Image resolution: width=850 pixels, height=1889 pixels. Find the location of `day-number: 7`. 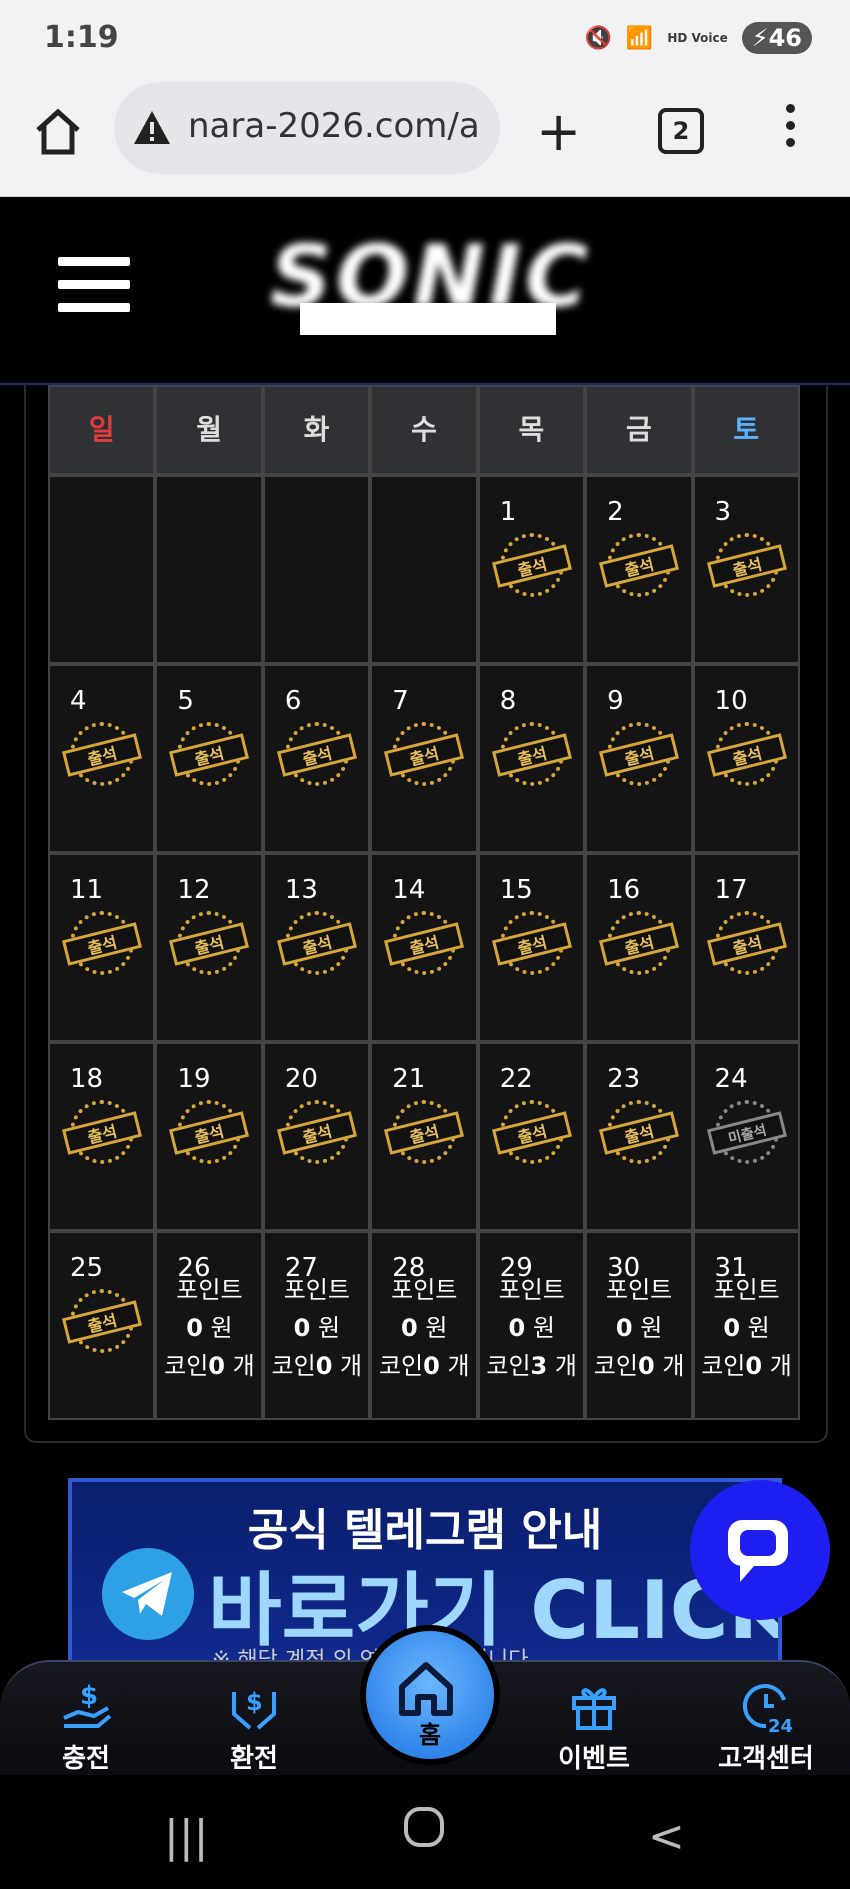

day-number: 7 is located at coordinates (400, 701).